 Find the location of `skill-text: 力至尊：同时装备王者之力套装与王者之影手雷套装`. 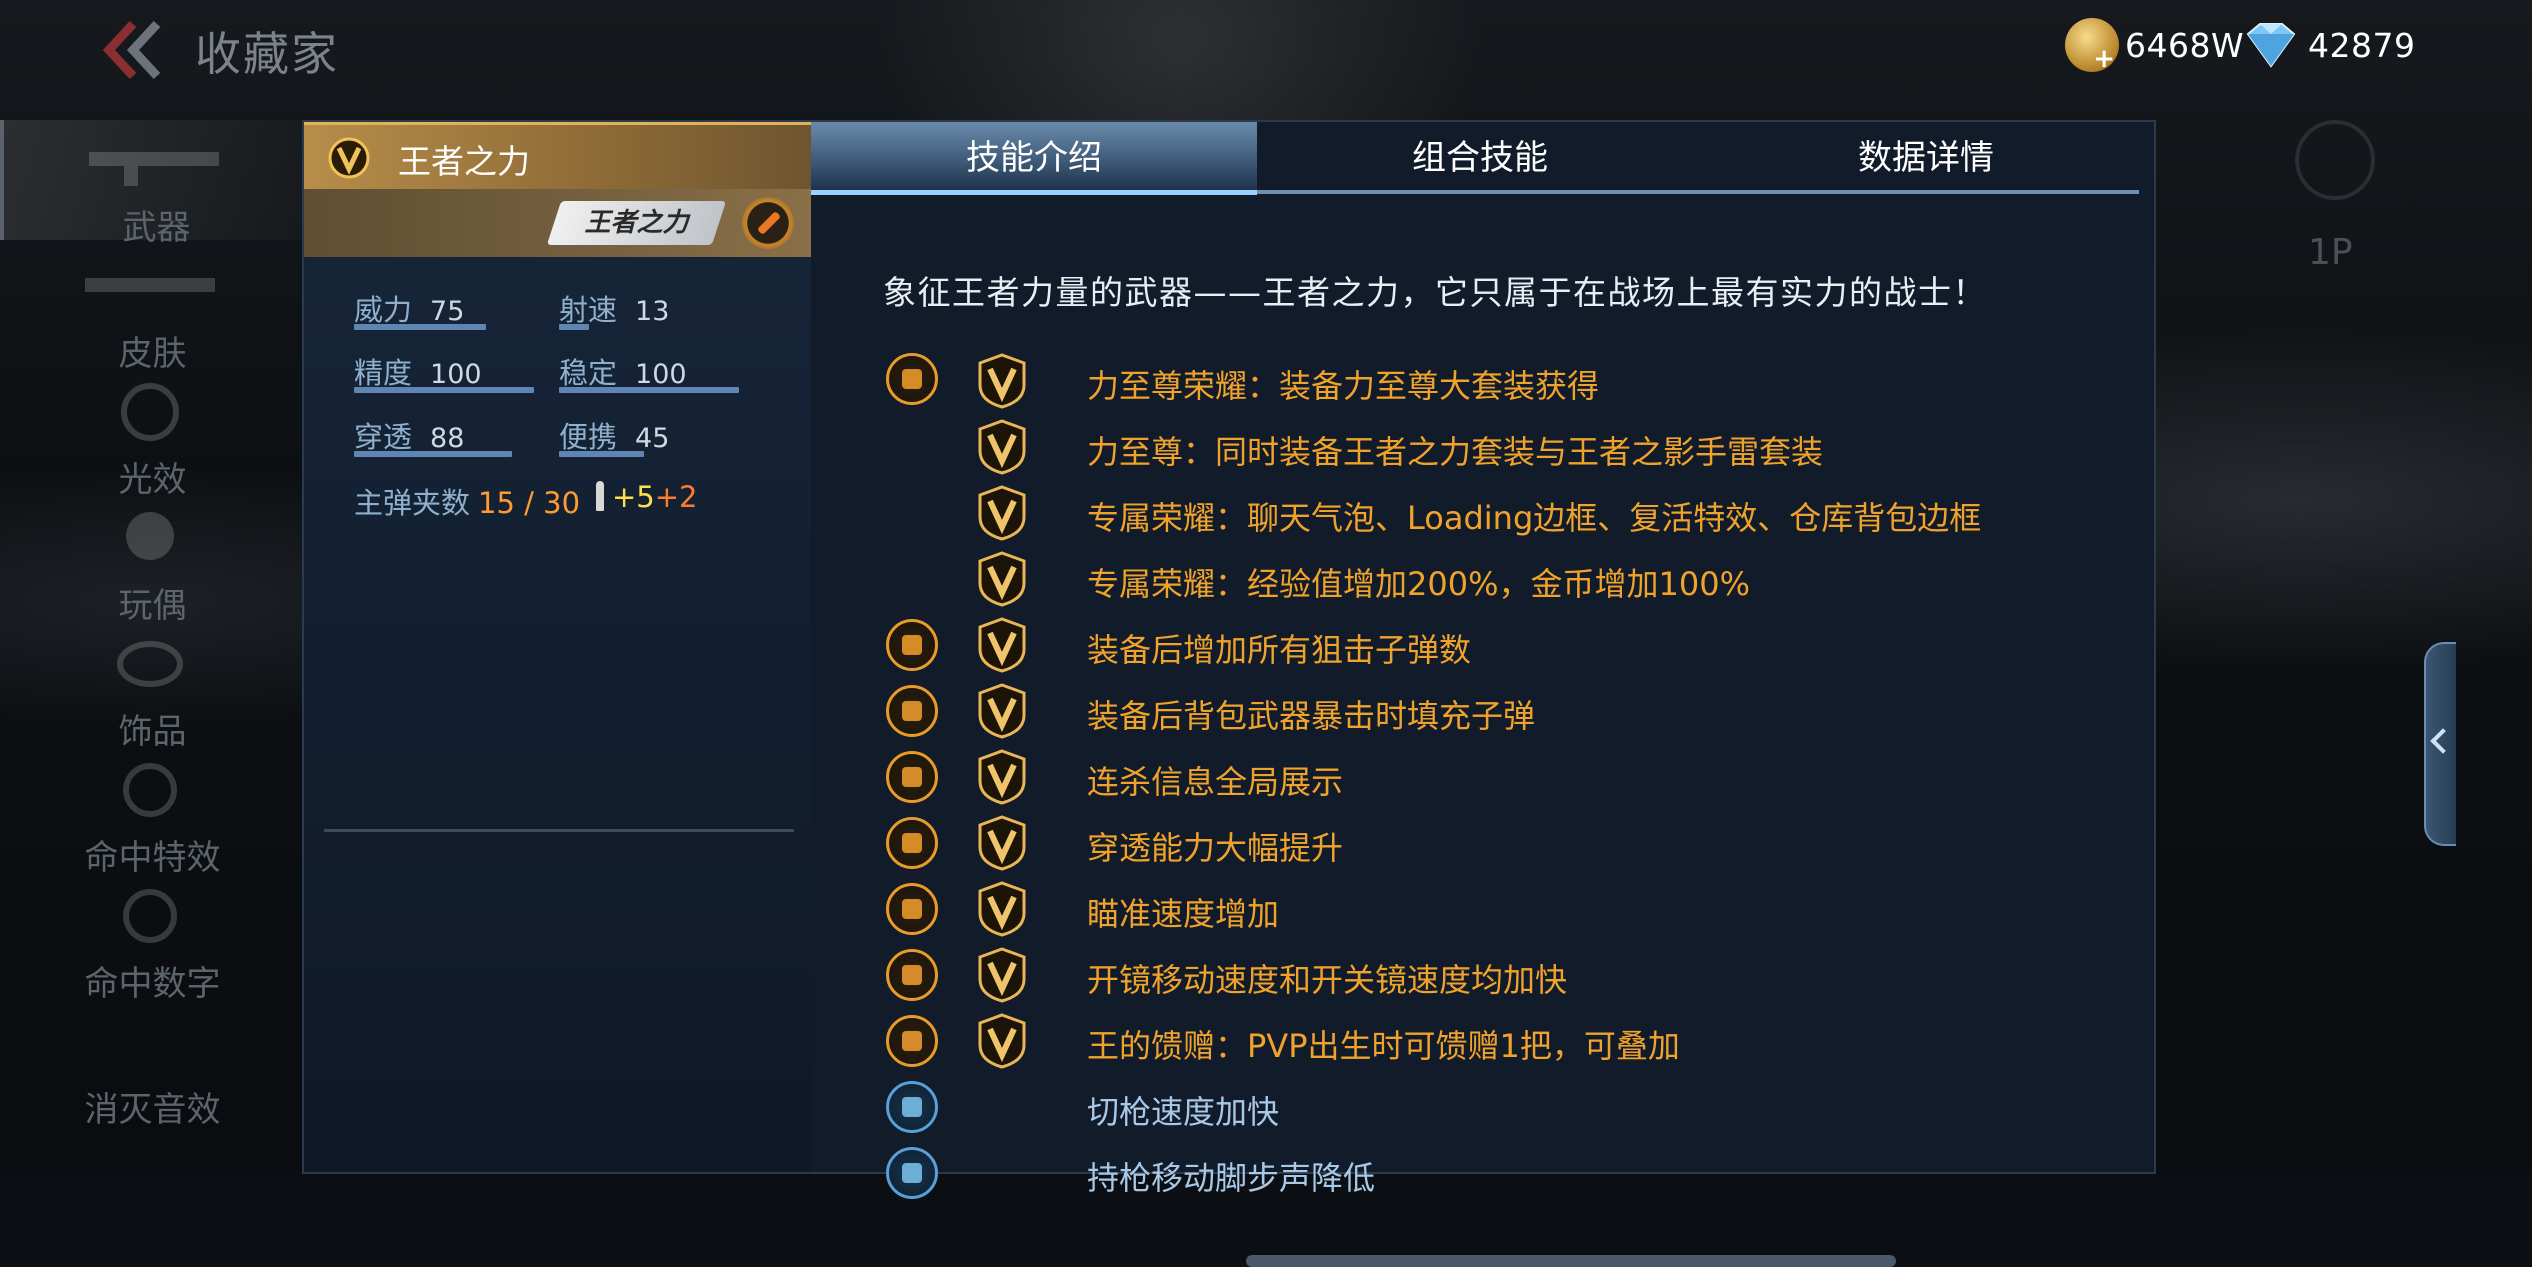

skill-text: 力至尊：同时装备王者之力套装与王者之影手雷套装 is located at coordinates (1455, 452).